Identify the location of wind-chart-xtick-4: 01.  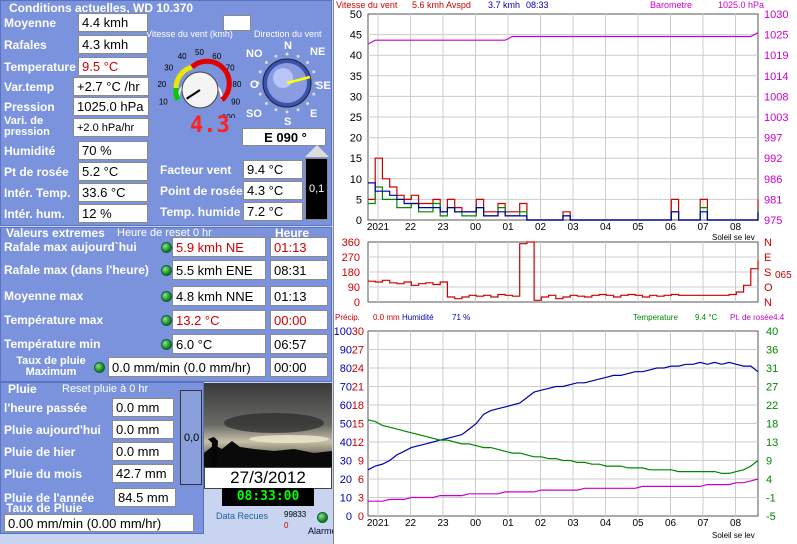
(508, 227).